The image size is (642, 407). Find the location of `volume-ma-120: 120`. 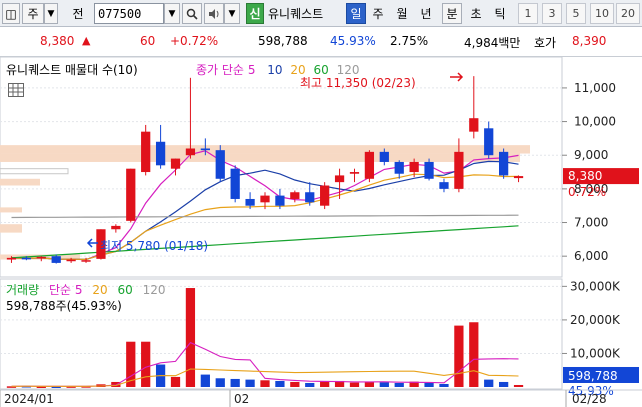

volume-ma-120: 120 is located at coordinates (154, 290).